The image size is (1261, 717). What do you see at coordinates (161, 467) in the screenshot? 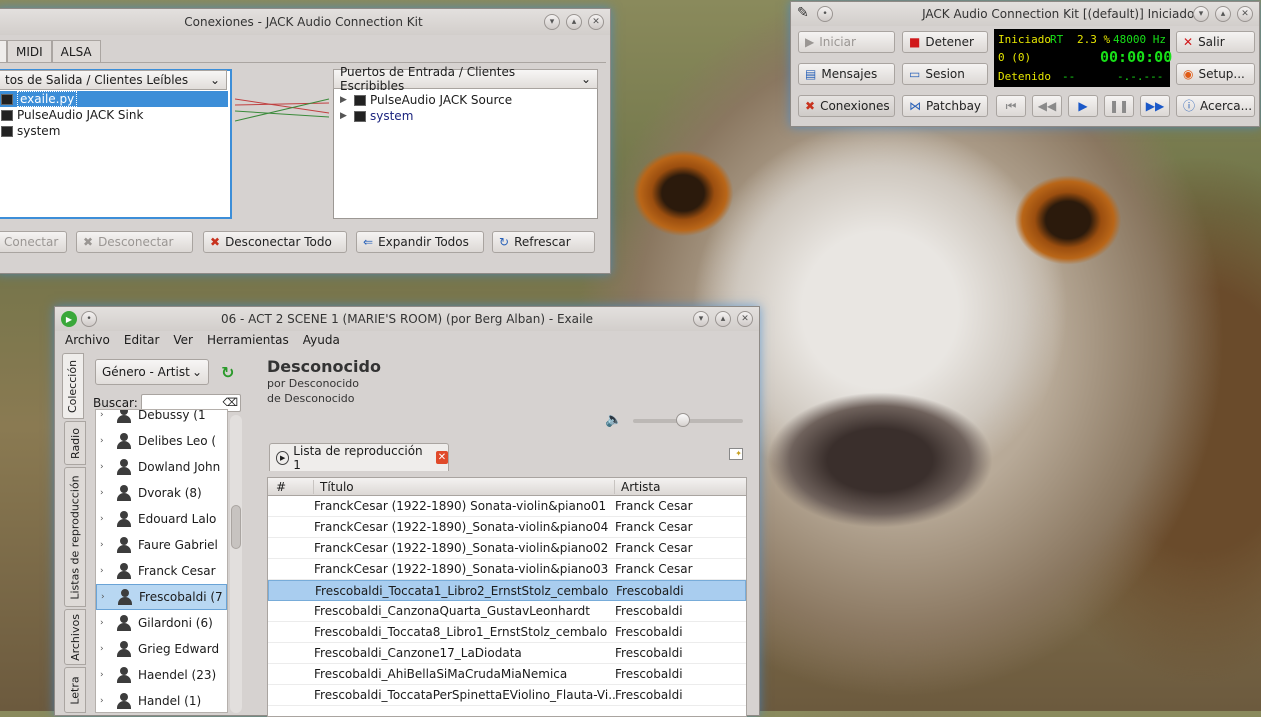
I see `artist-row: › Dowland John` at bounding box center [161, 467].